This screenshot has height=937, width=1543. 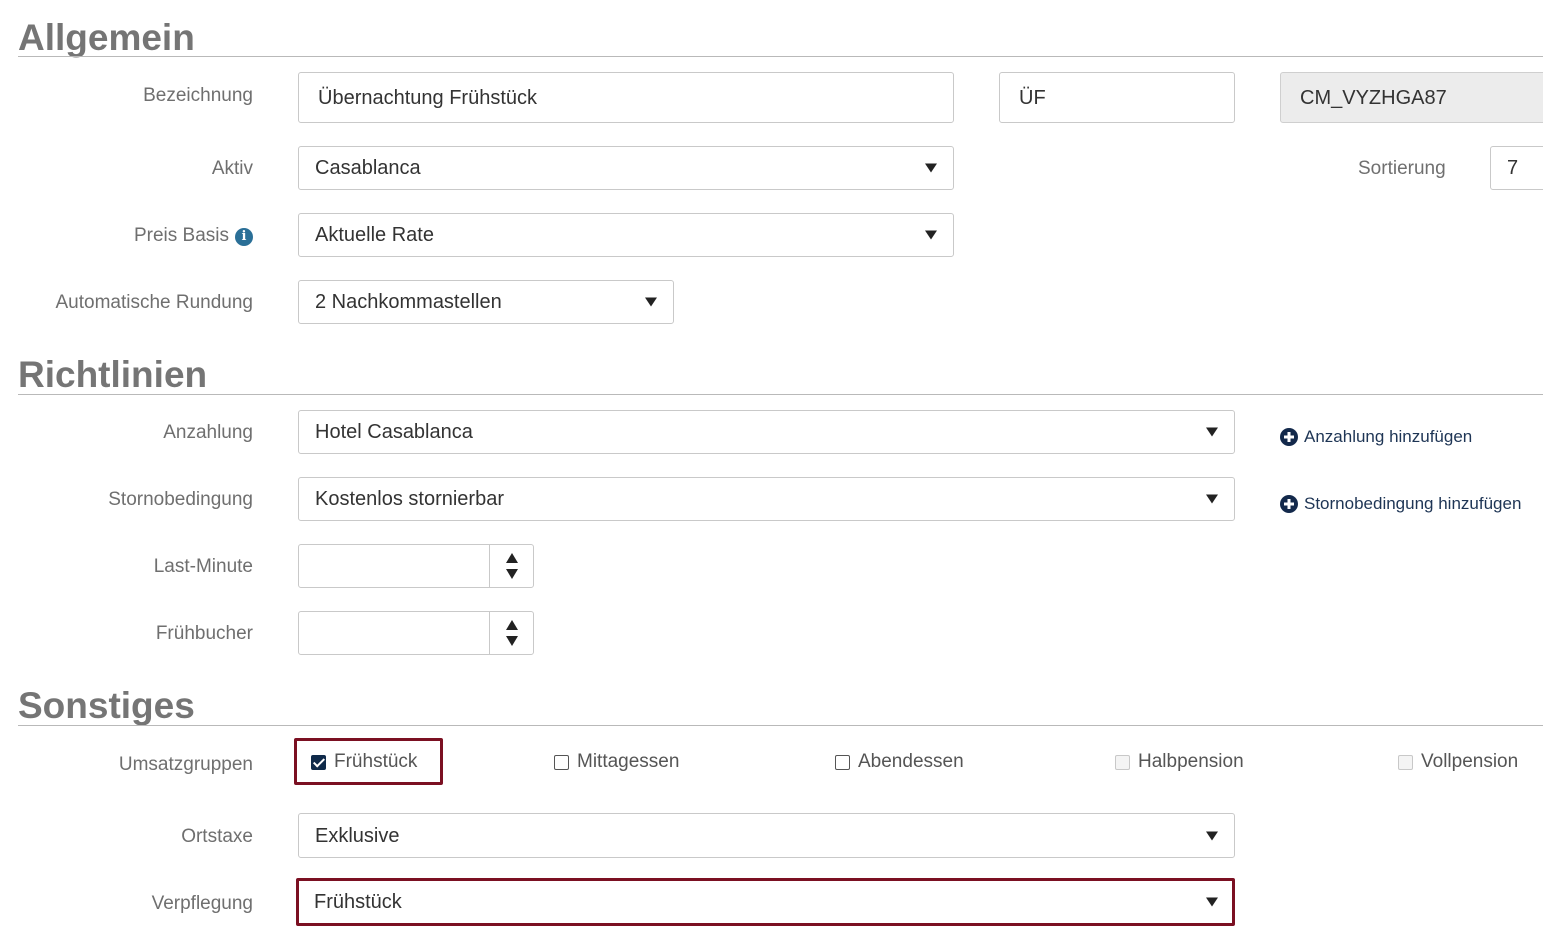 What do you see at coordinates (416, 566) in the screenshot?
I see `last-minute-stepper` at bounding box center [416, 566].